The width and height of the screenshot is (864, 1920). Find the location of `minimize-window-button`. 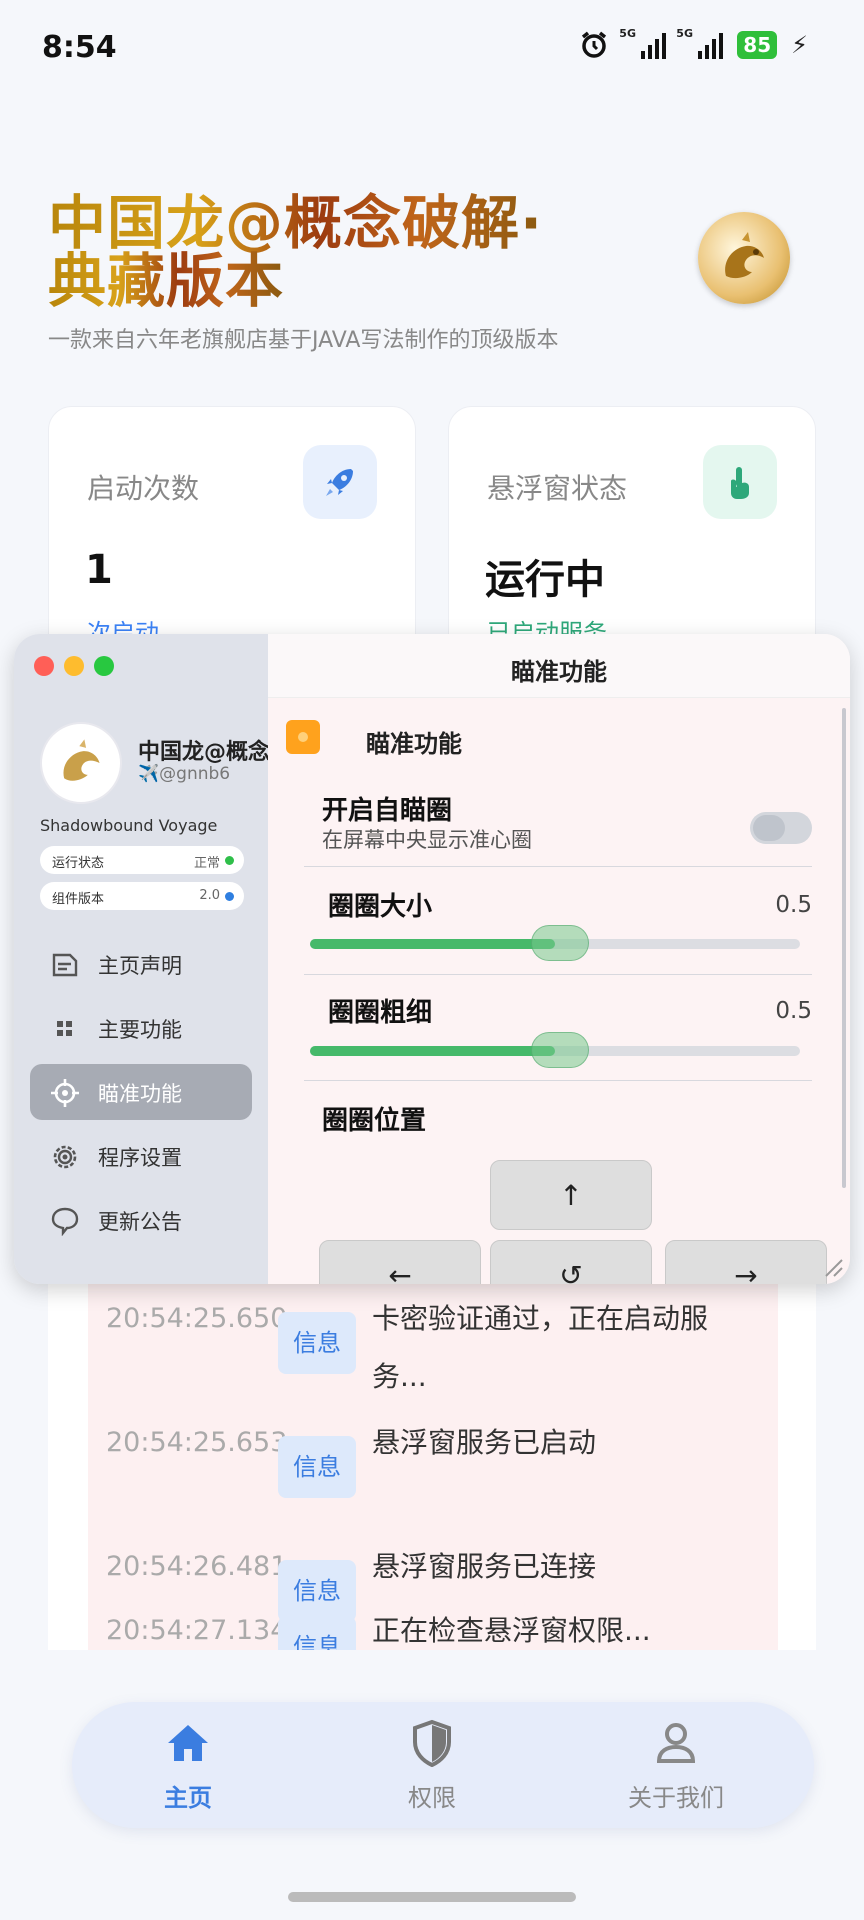

minimize-window-button is located at coordinates (74, 666).